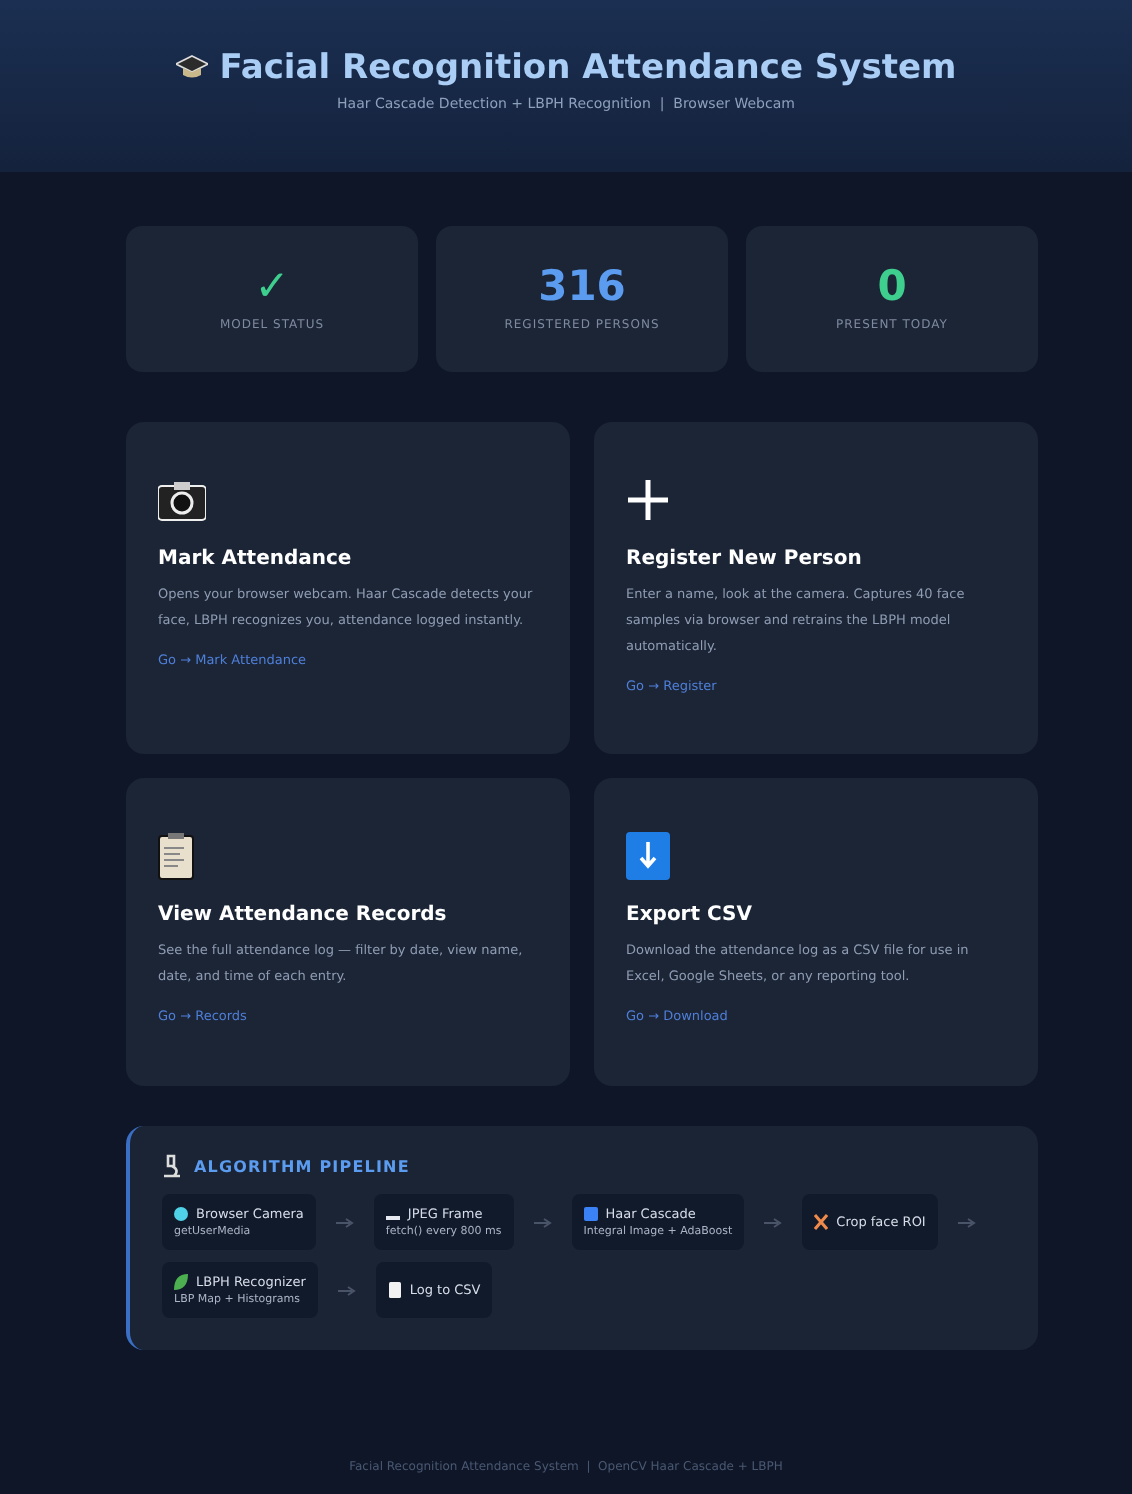  Describe the element at coordinates (648, 500) in the screenshot. I see `plus-icon` at that location.